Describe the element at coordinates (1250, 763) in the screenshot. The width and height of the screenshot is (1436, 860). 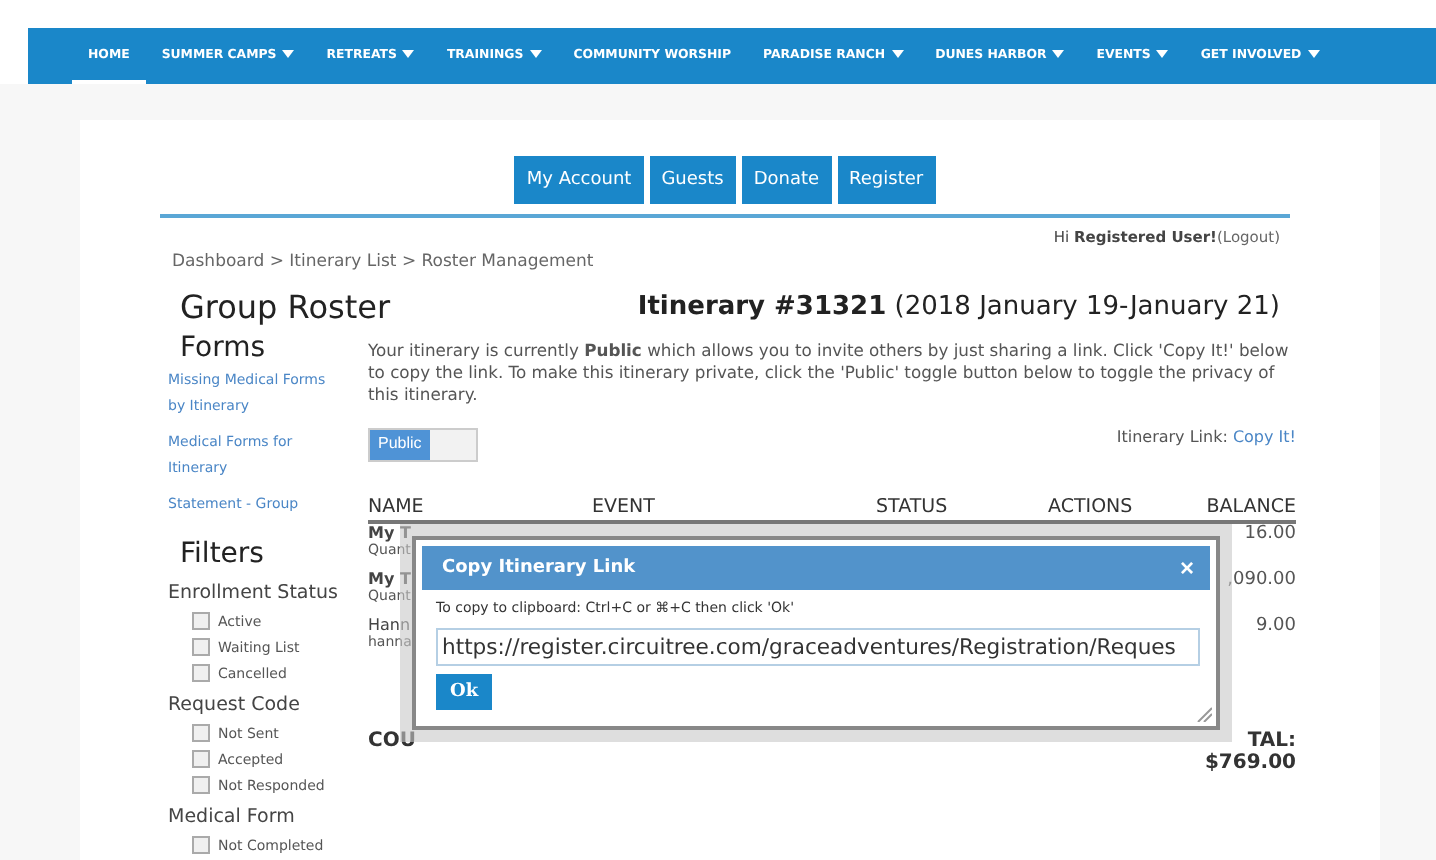
I see `total-value: $769.00` at that location.